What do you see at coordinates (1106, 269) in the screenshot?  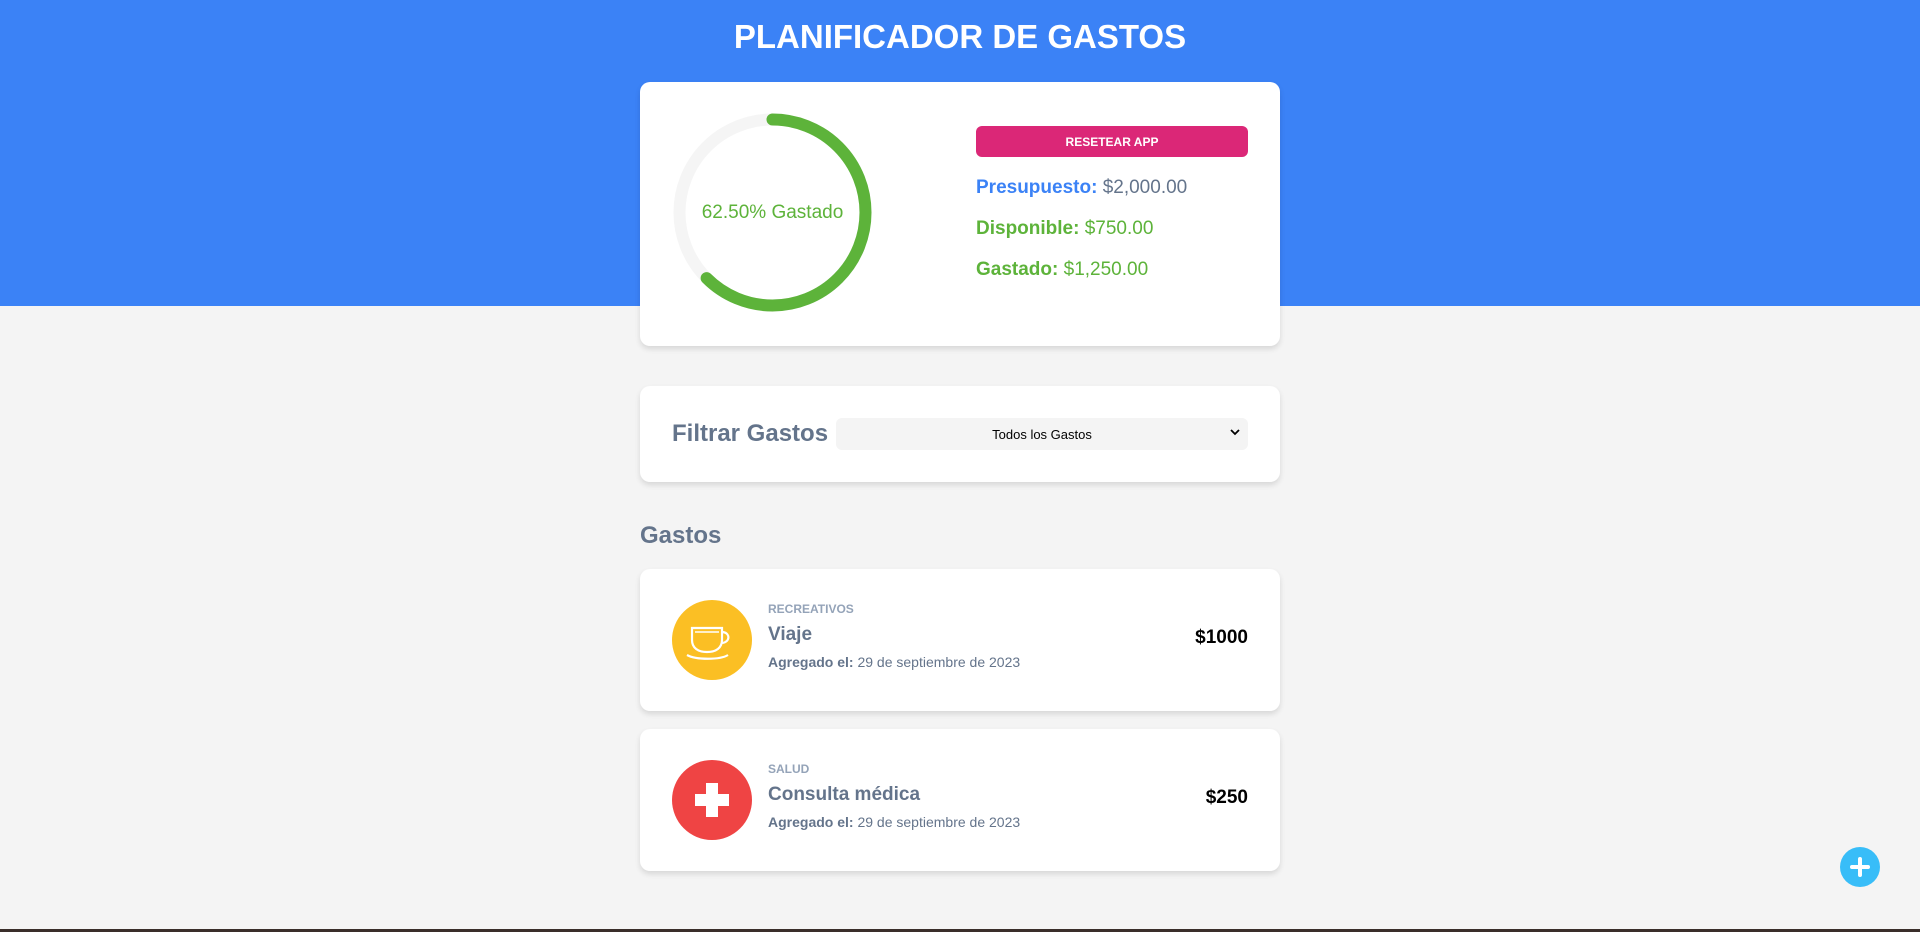 I see `stat-spent-value: $1,250.00` at bounding box center [1106, 269].